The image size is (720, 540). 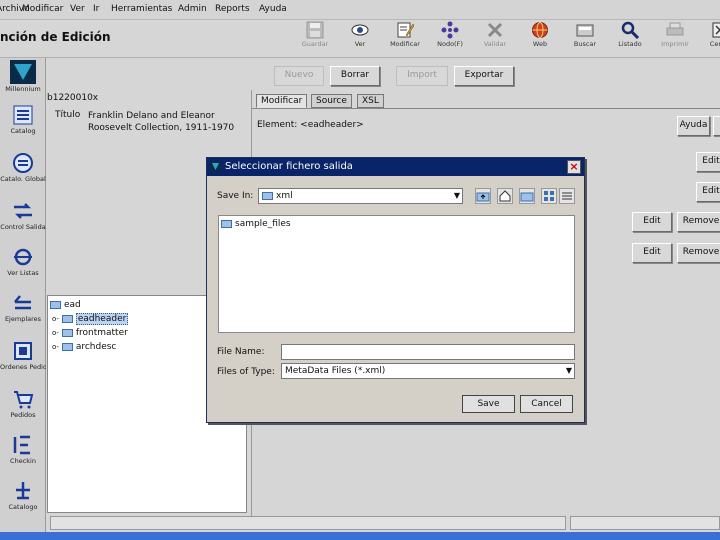 What do you see at coordinates (585, 38) in the screenshot?
I see `toolbar-find-button: Buscar` at bounding box center [585, 38].